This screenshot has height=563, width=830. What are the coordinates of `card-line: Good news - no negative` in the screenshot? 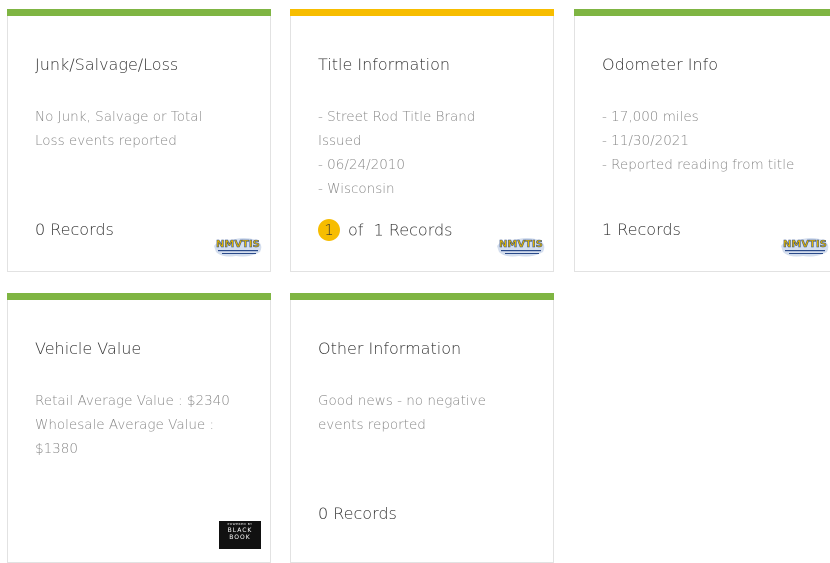 It's located at (402, 401).